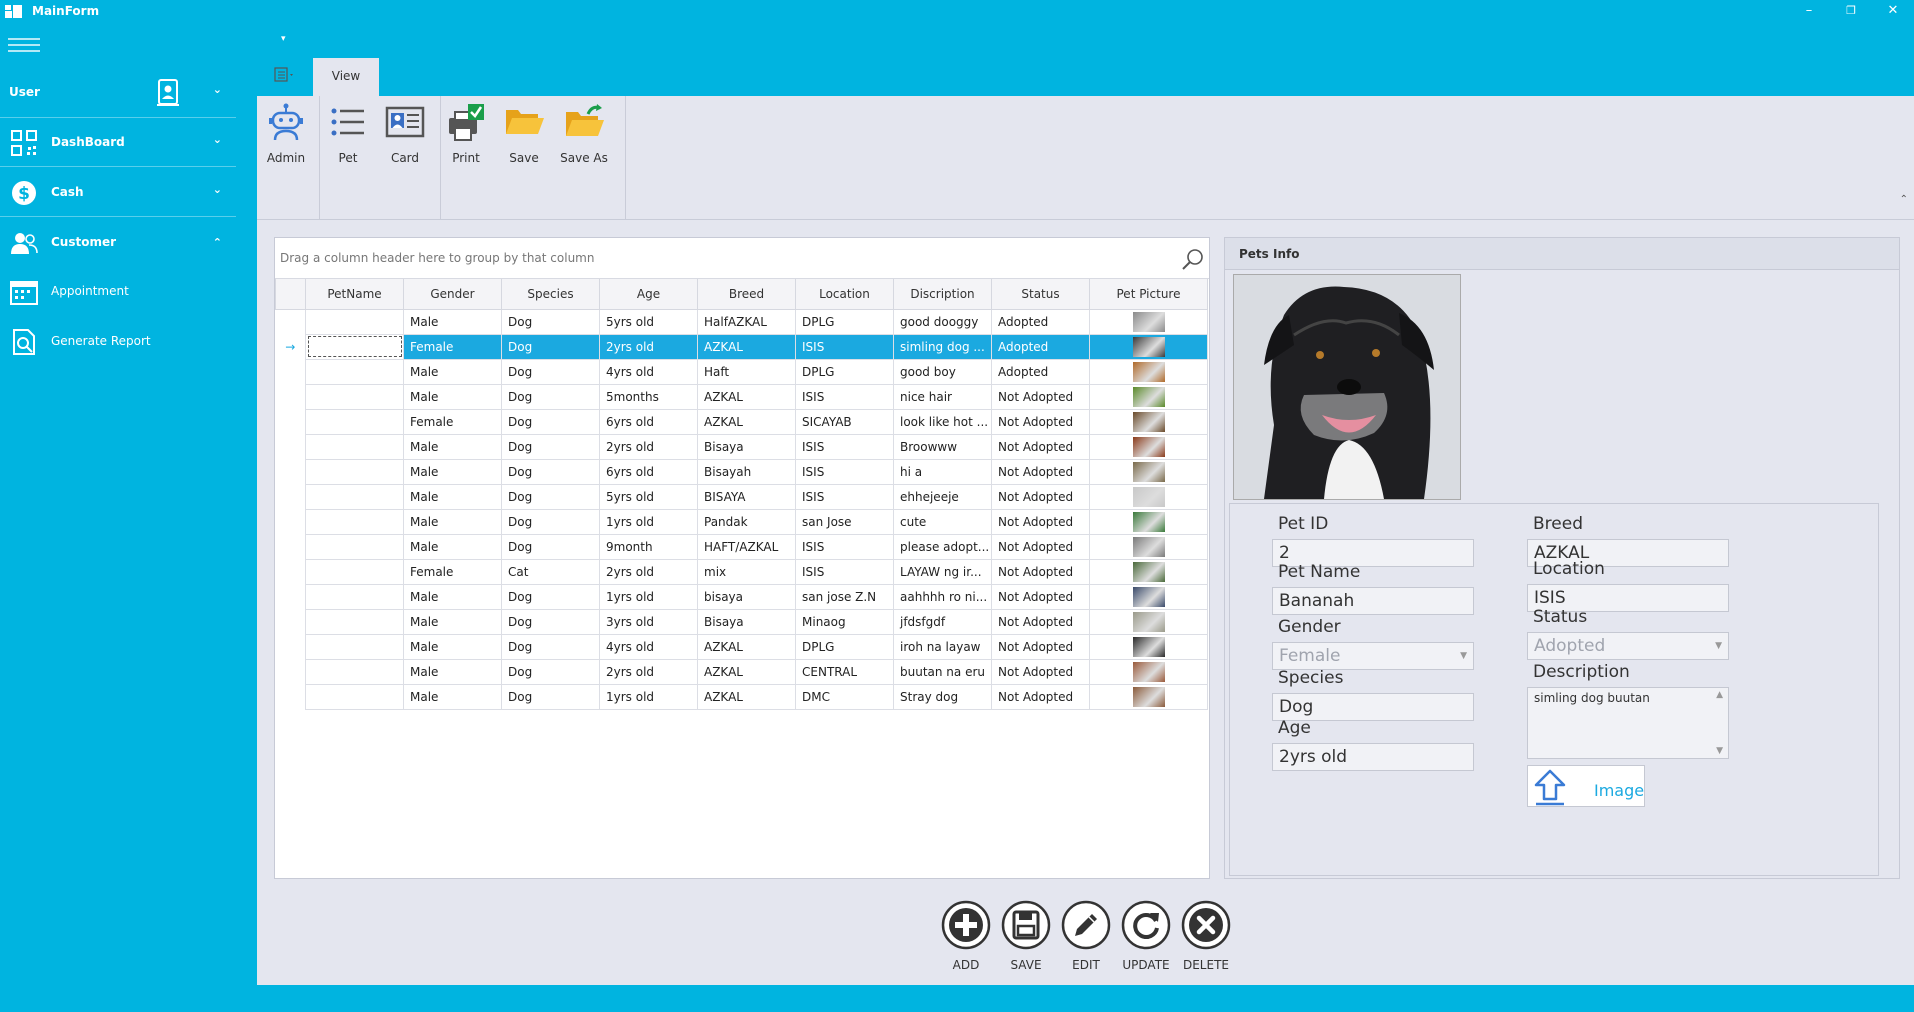 The width and height of the screenshot is (1914, 1012). What do you see at coordinates (648, 621) in the screenshot?
I see `table-cell: 3yrs old` at bounding box center [648, 621].